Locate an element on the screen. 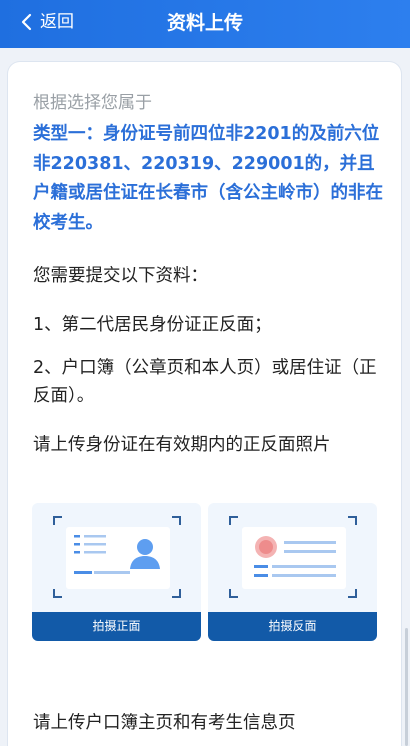 The image size is (410, 746). required-doc-2: 2、户口簿（公章页和本人页）或居住证（正反面）。 is located at coordinates (205, 382).